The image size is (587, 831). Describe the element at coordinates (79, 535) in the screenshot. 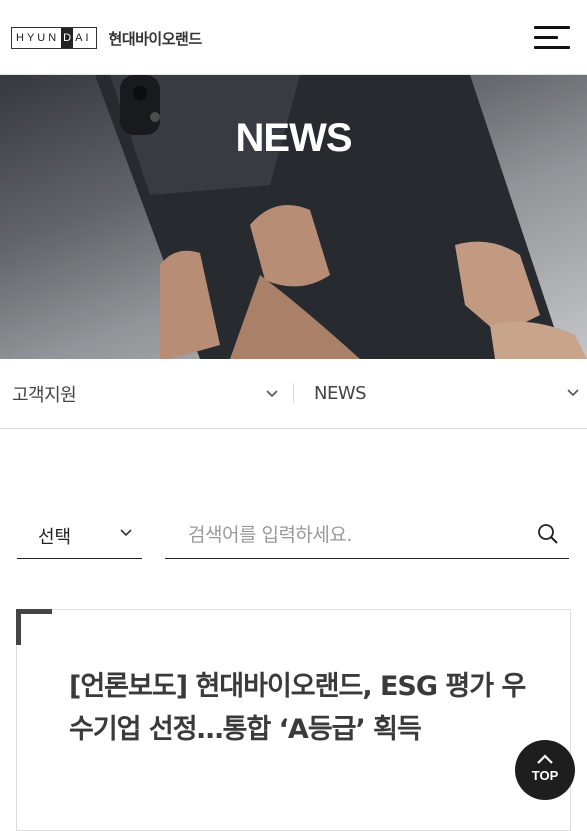

I see `search-category-select: 선택` at that location.